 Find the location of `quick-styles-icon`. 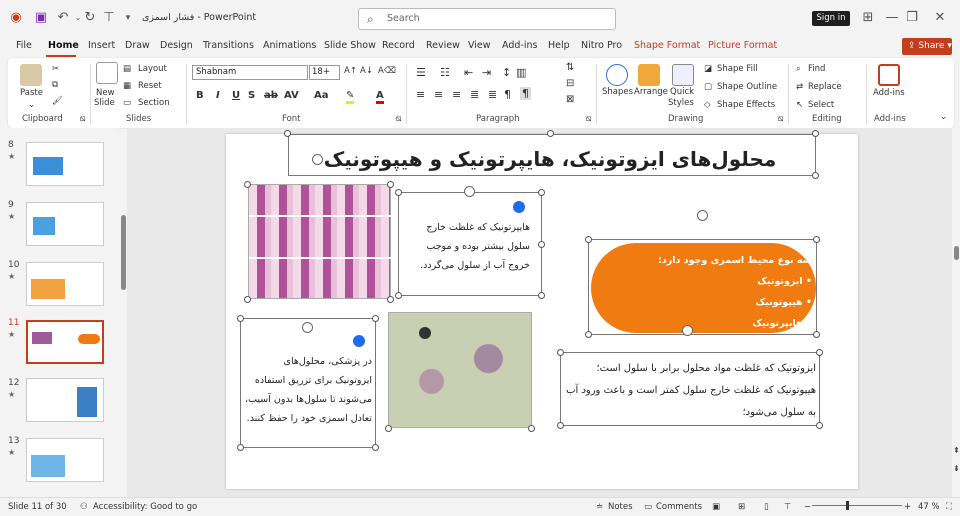

quick-styles-icon is located at coordinates (683, 75).